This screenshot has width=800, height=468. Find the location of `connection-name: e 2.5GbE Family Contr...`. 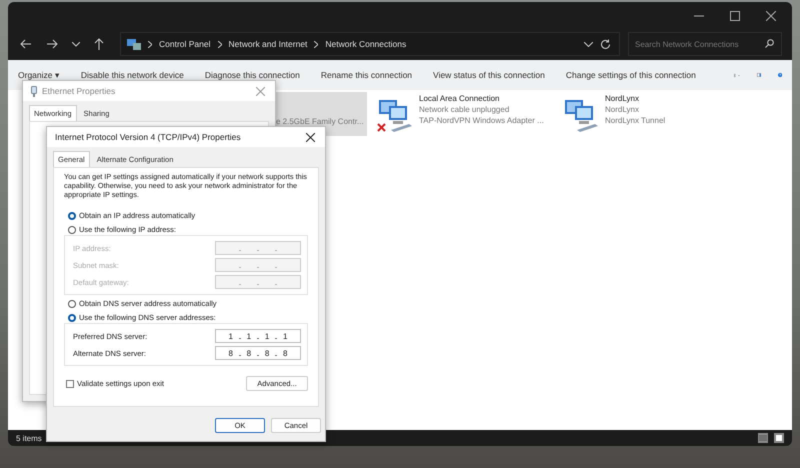

connection-name: e 2.5GbE Family Contr... is located at coordinates (320, 121).